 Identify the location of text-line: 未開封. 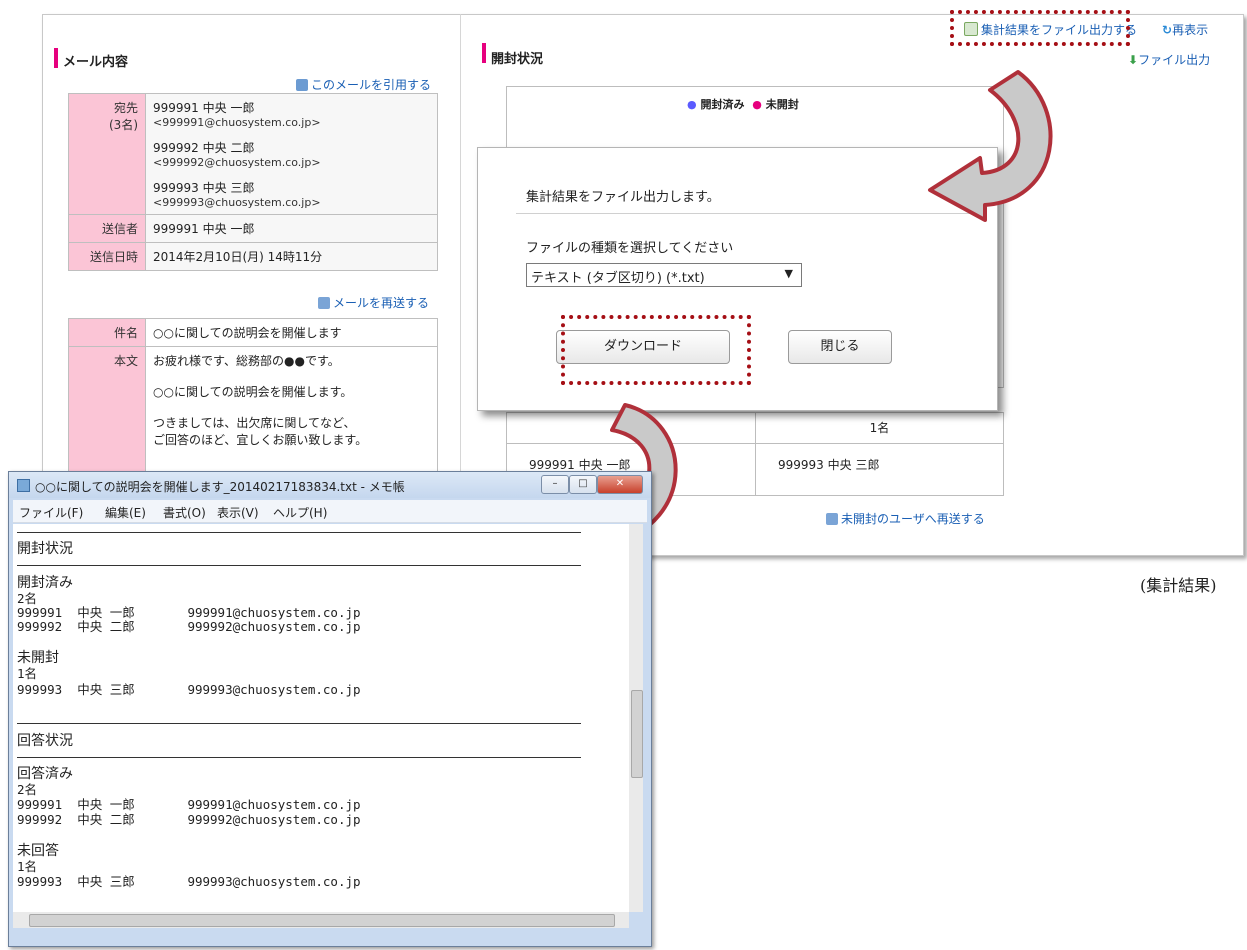
(38, 658).